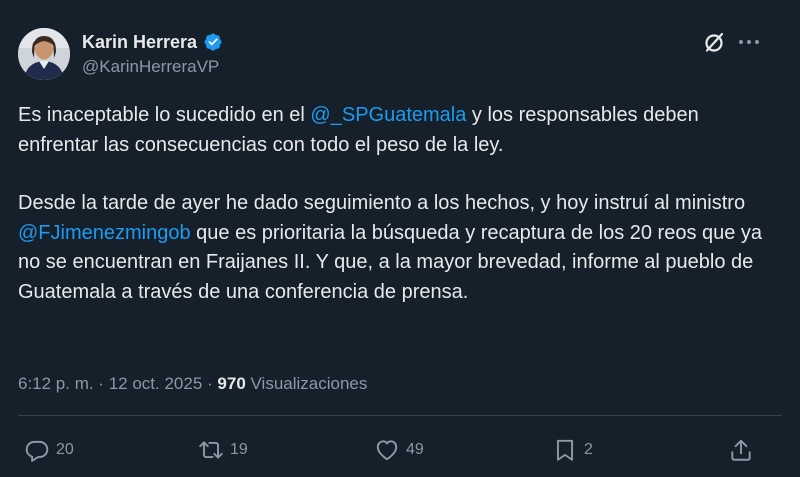 Image resolution: width=800 pixels, height=477 pixels. Describe the element at coordinates (164, 115) in the screenshot. I see `tweet-text-segment: Es inaceptable lo sucedido en el` at that location.